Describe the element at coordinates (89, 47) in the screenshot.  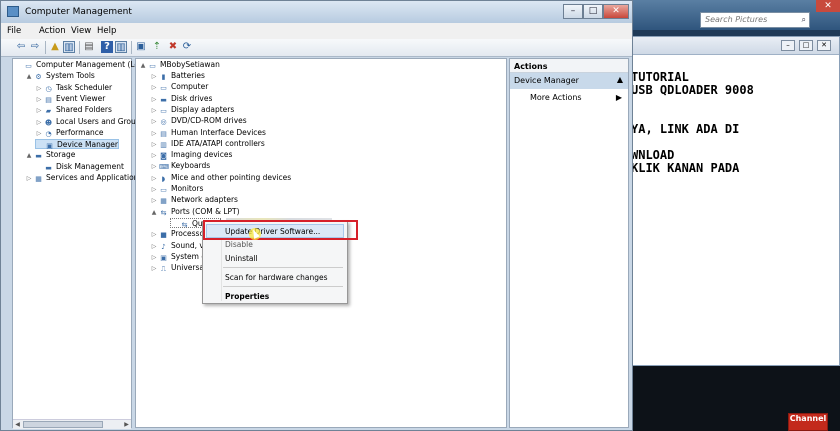
I see `export-list-icon: ▤` at that location.